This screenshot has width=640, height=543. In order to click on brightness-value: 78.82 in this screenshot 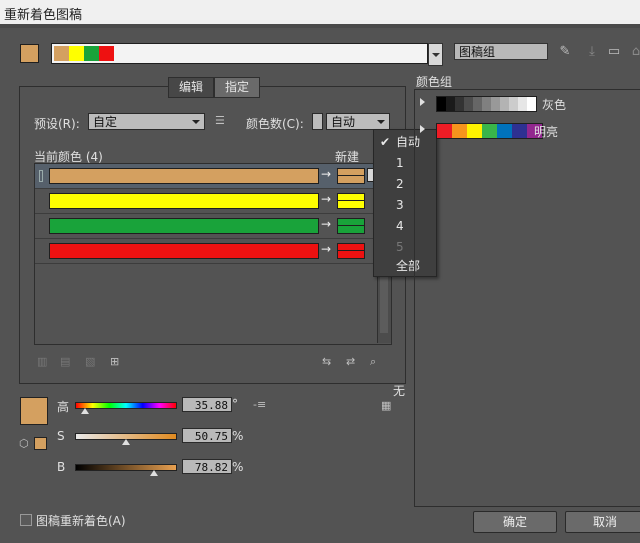, I will do `click(207, 466)`.